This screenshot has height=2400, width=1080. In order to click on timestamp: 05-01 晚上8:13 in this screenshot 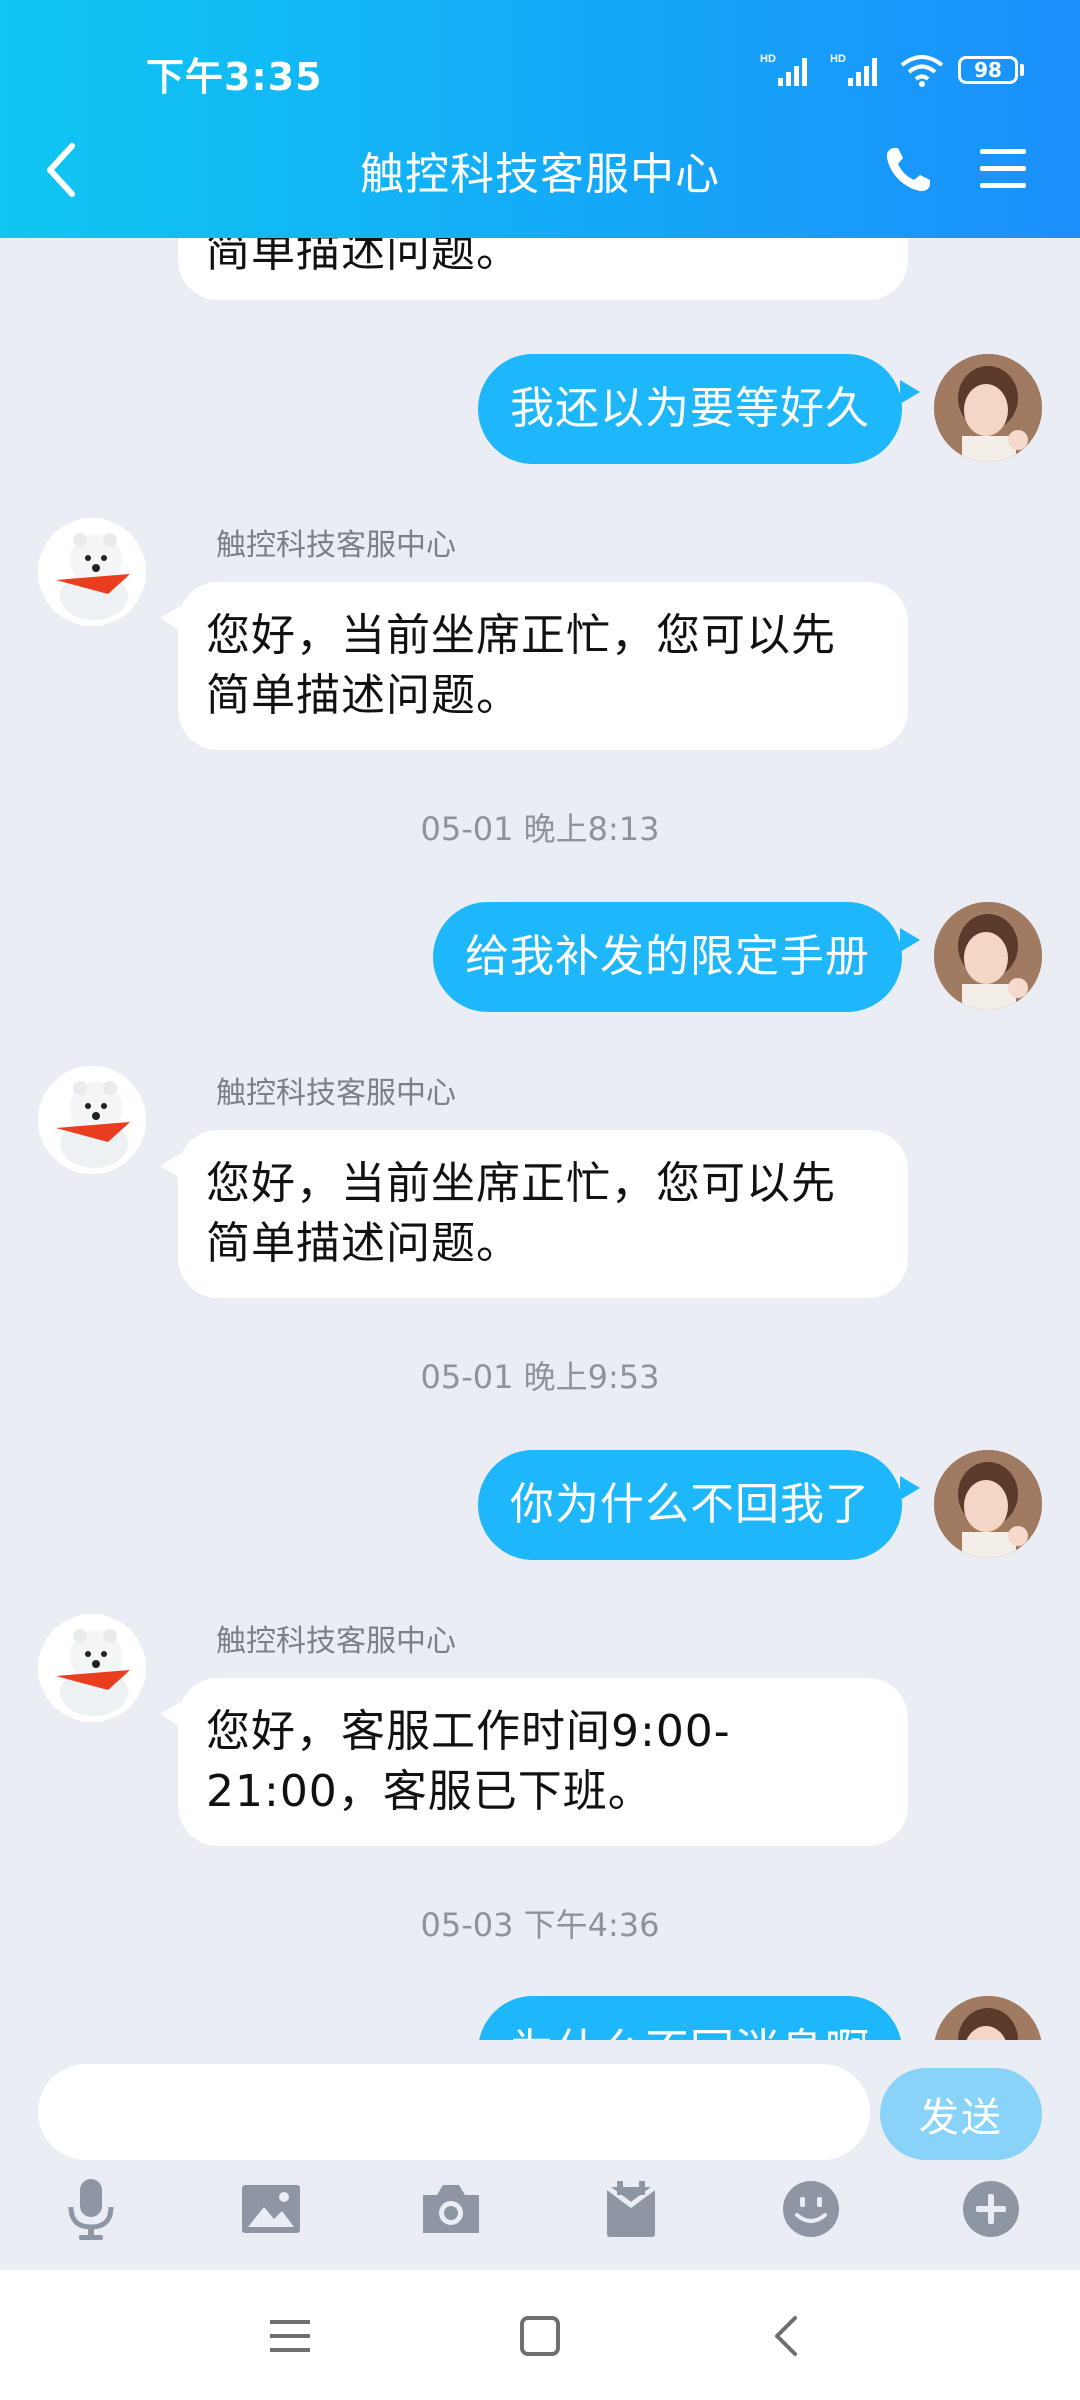, I will do `click(540, 829)`.